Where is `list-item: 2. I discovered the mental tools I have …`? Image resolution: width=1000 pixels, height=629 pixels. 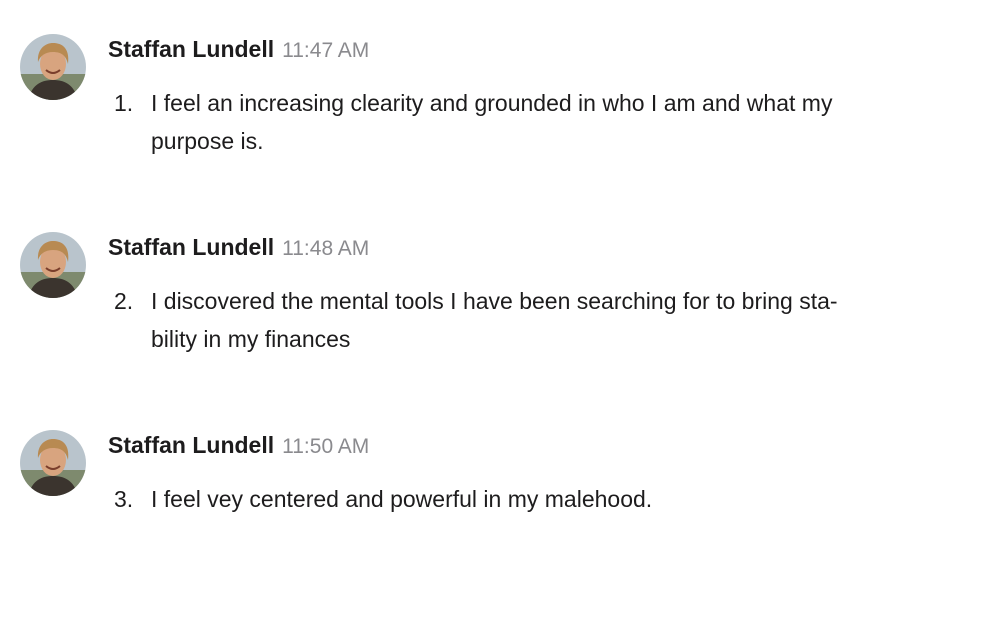
list-item: 2. I discovered the mental tools I have … is located at coordinates (544, 320).